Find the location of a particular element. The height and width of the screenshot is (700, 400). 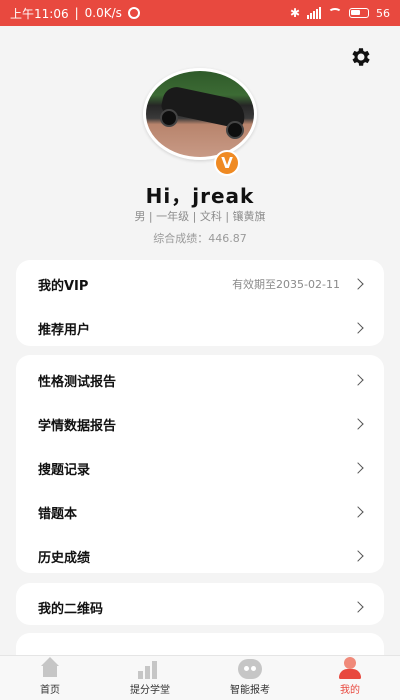

recommend-users-label: 推荐用户 is located at coordinates (64, 330).